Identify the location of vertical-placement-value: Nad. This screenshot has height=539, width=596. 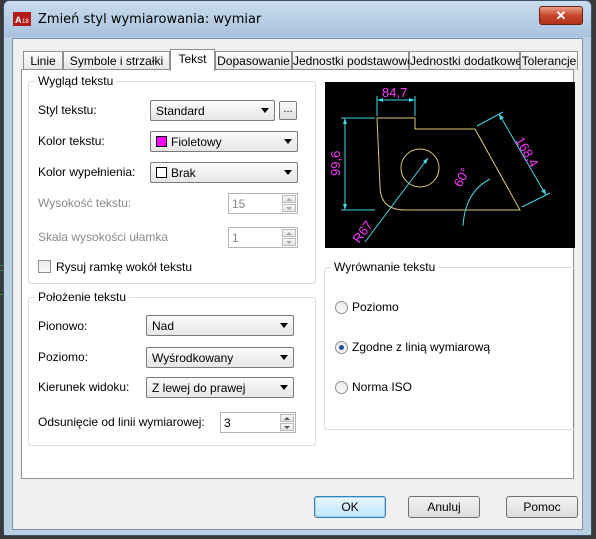
(163, 326).